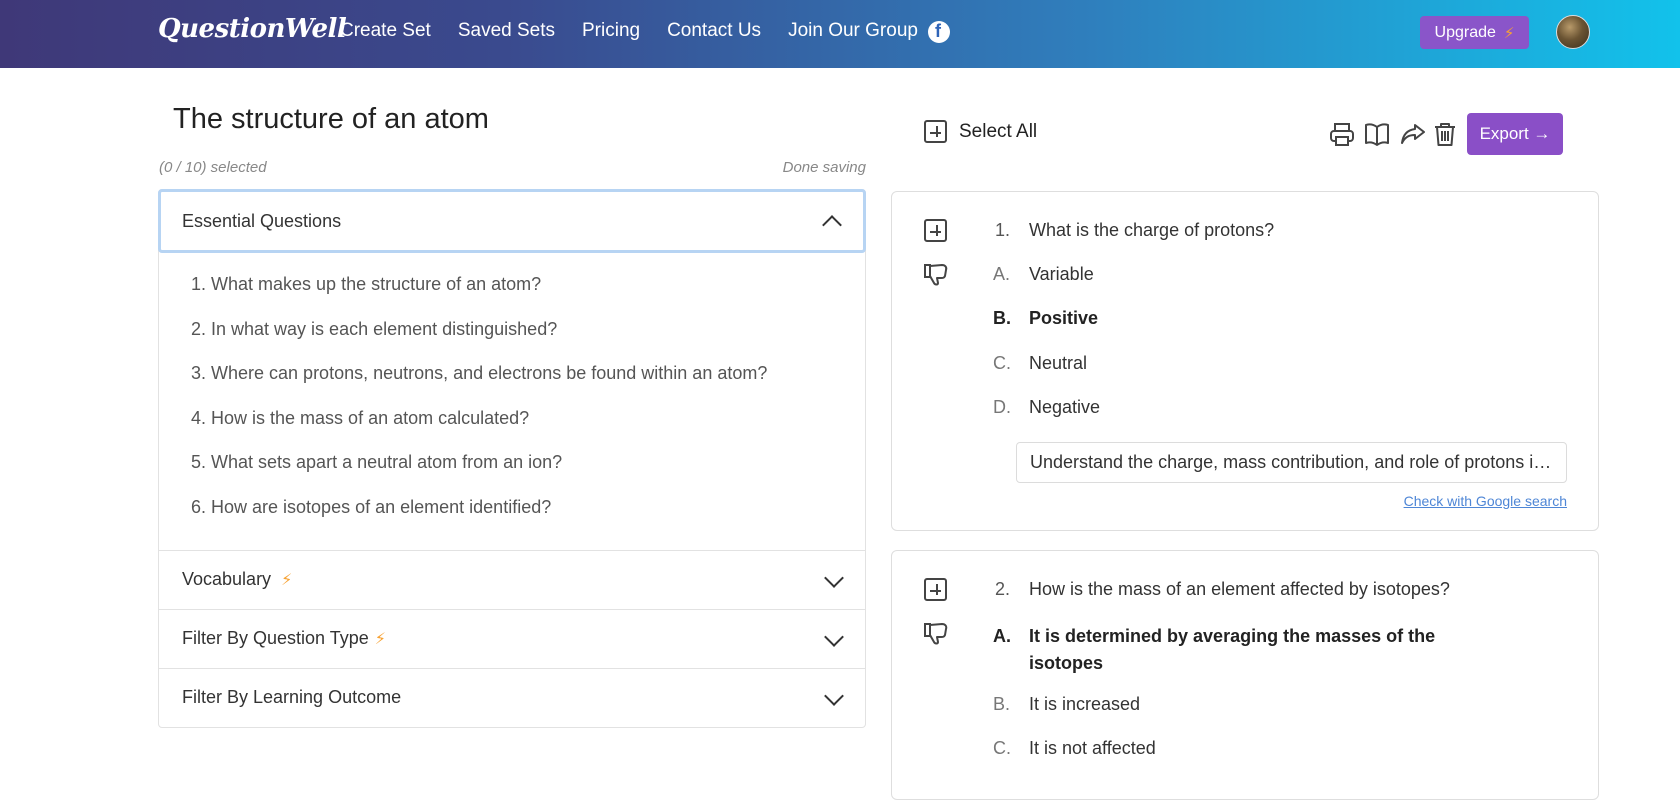 This screenshot has width=1680, height=800. What do you see at coordinates (1002, 407) in the screenshot?
I see `option-letter: D.` at bounding box center [1002, 407].